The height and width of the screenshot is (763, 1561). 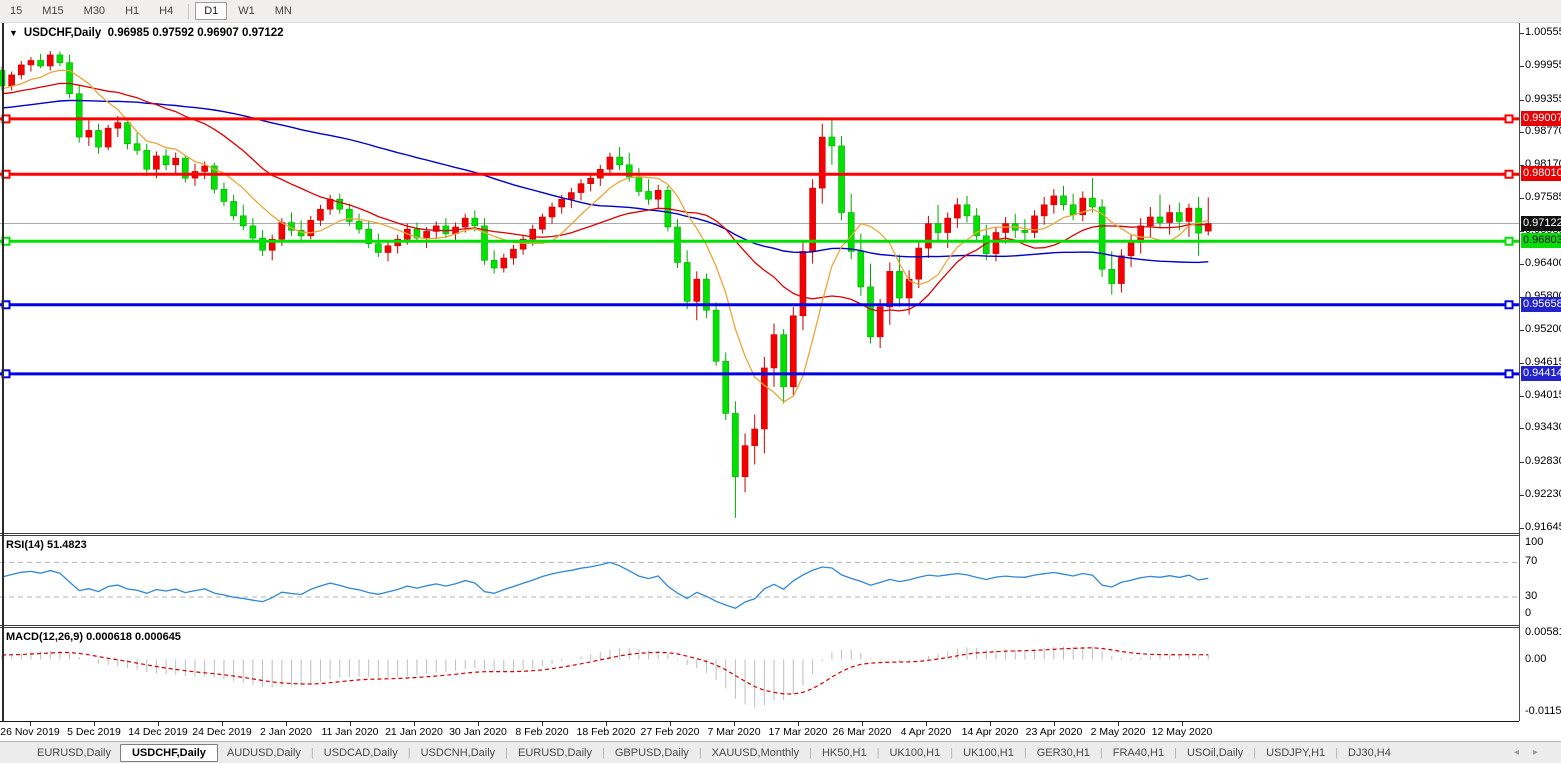 I want to click on rsi-pane, so click(x=759, y=580).